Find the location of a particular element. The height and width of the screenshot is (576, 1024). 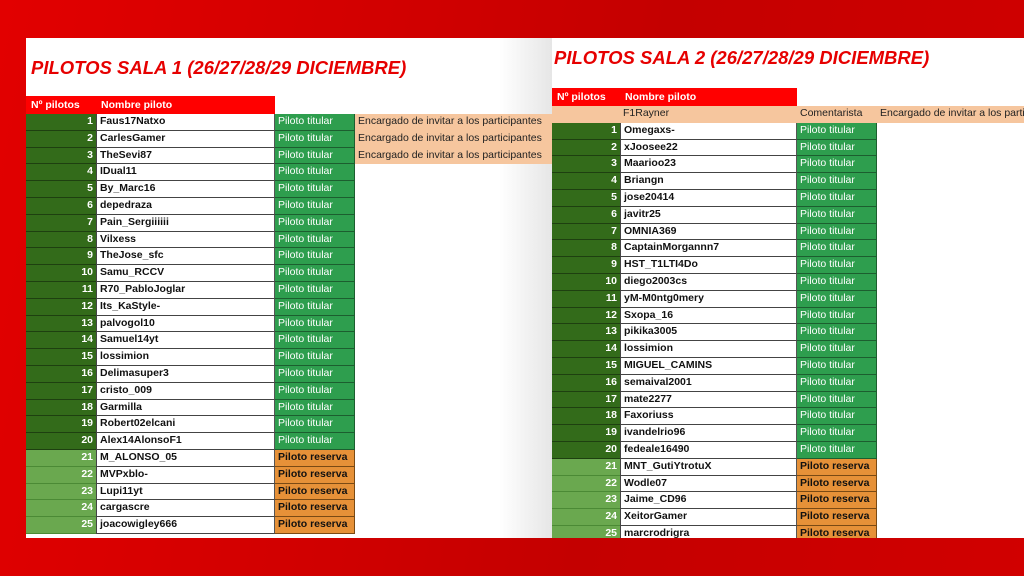

pilot-number: 1 is located at coordinates (61, 122).